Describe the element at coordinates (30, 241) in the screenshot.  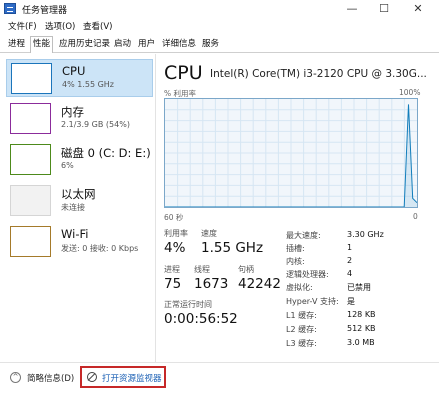
I see `wifi-thumbnail` at that location.